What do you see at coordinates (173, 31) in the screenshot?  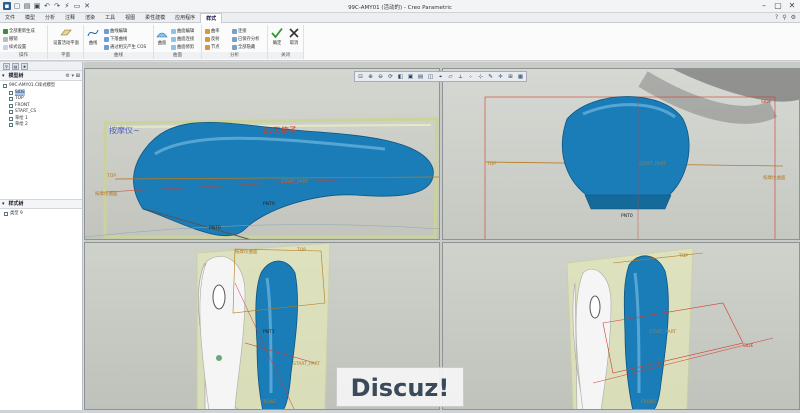 I see `surface-edit-icon` at bounding box center [173, 31].